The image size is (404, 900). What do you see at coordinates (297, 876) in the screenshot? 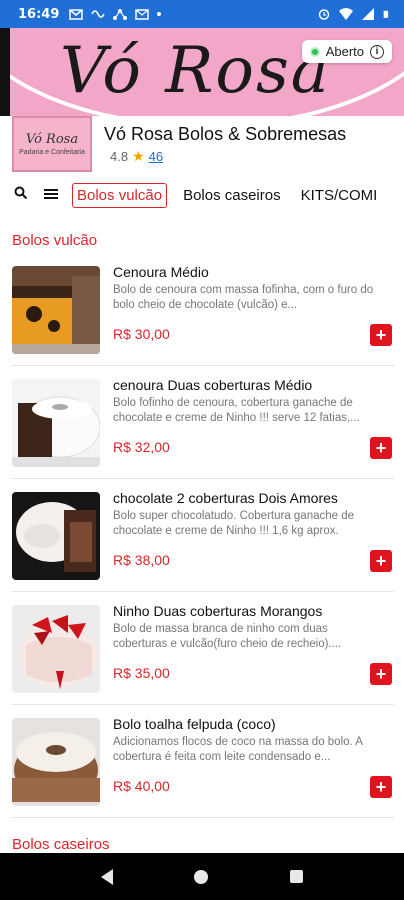
I see `recent-apps-icon` at bounding box center [297, 876].